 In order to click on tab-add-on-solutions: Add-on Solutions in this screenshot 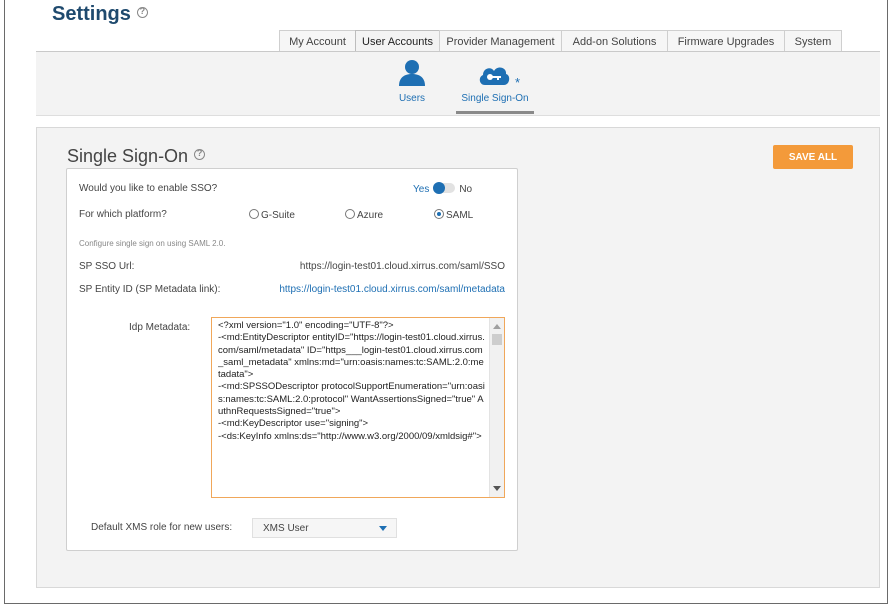, I will do `click(614, 41)`.